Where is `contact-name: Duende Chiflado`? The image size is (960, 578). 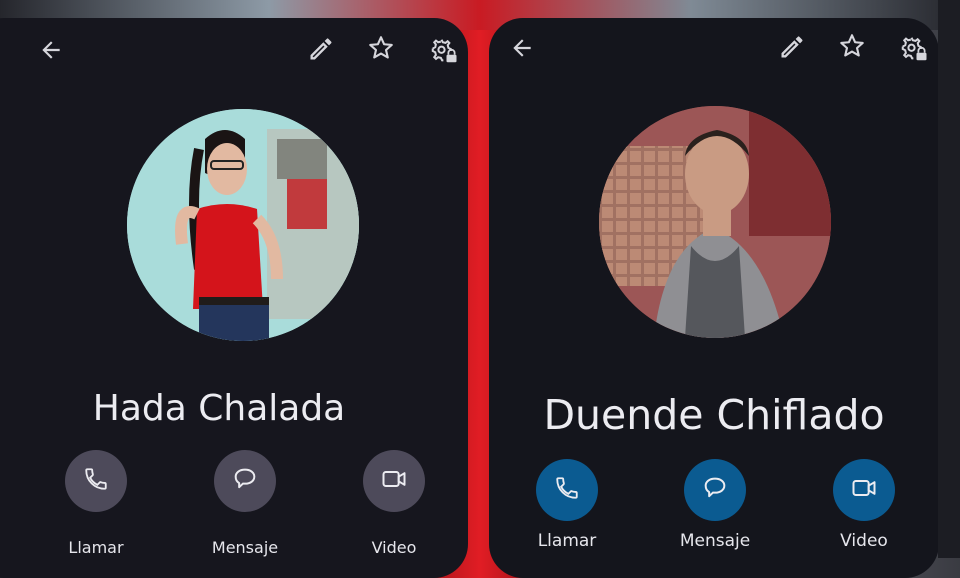 contact-name: Duende Chiflado is located at coordinates (714, 415).